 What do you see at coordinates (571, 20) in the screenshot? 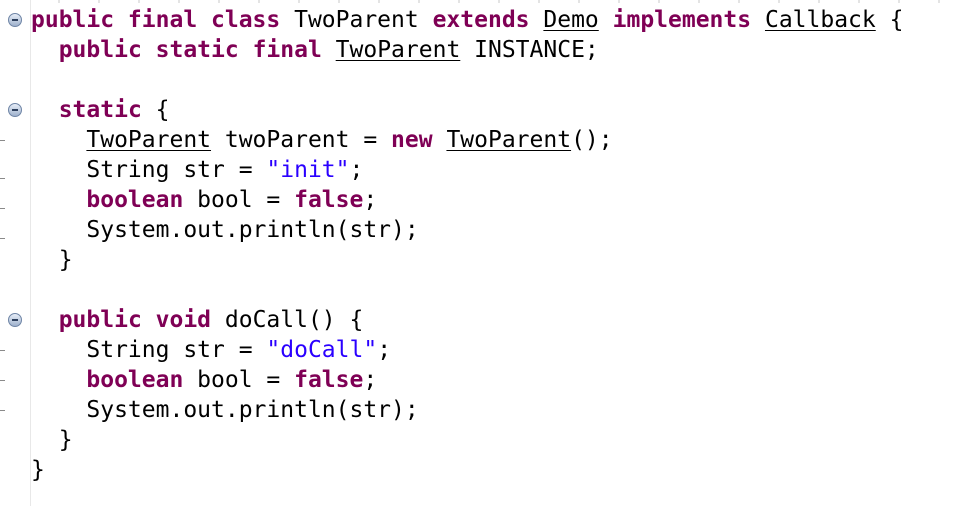
I see `type-reference-token: Demo` at bounding box center [571, 20].